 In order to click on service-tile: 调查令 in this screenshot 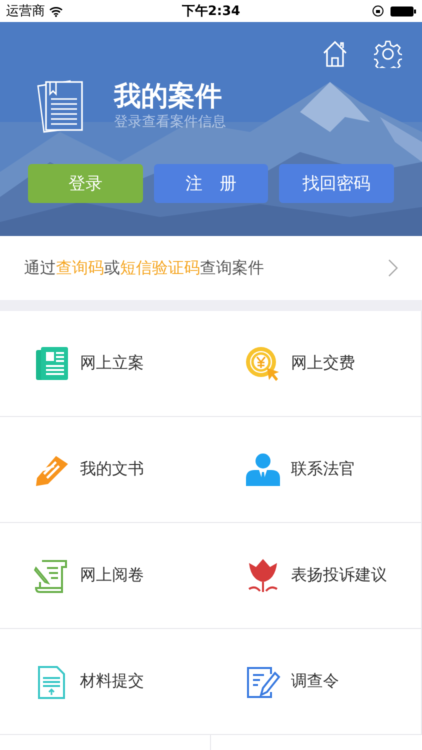, I will do `click(316, 682)`.